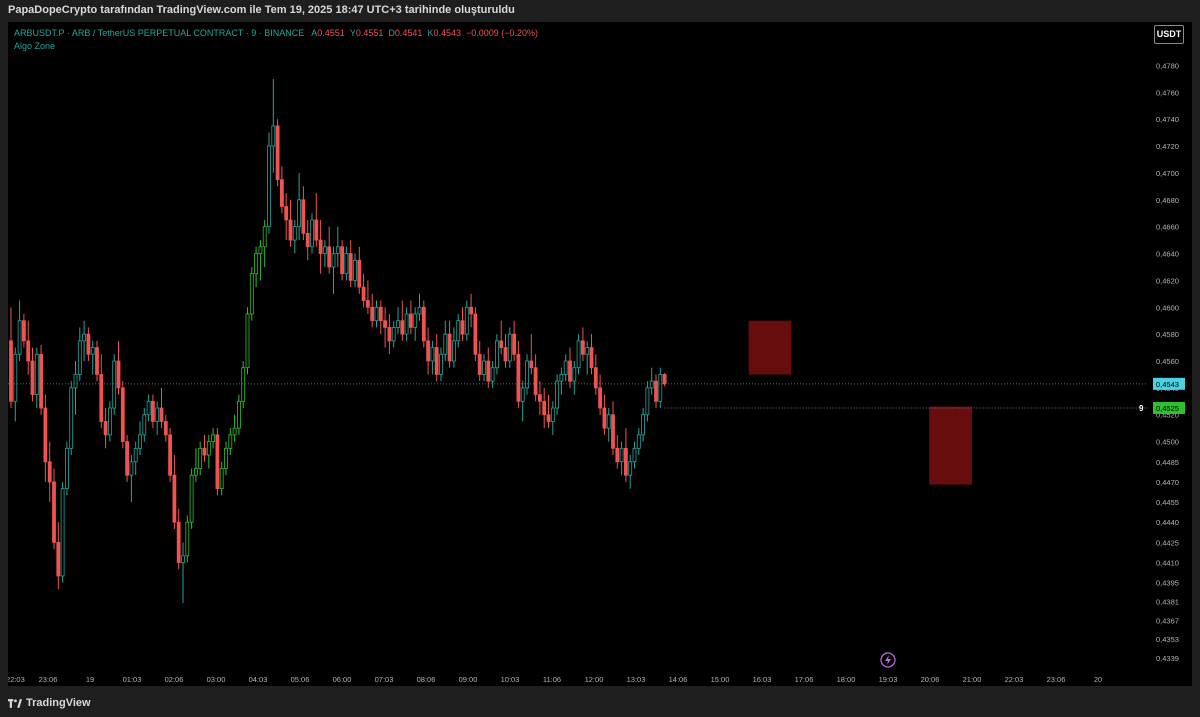 The height and width of the screenshot is (717, 1200). Describe the element at coordinates (552, 679) in the screenshot. I see `x-tick-label: 11:06` at that location.